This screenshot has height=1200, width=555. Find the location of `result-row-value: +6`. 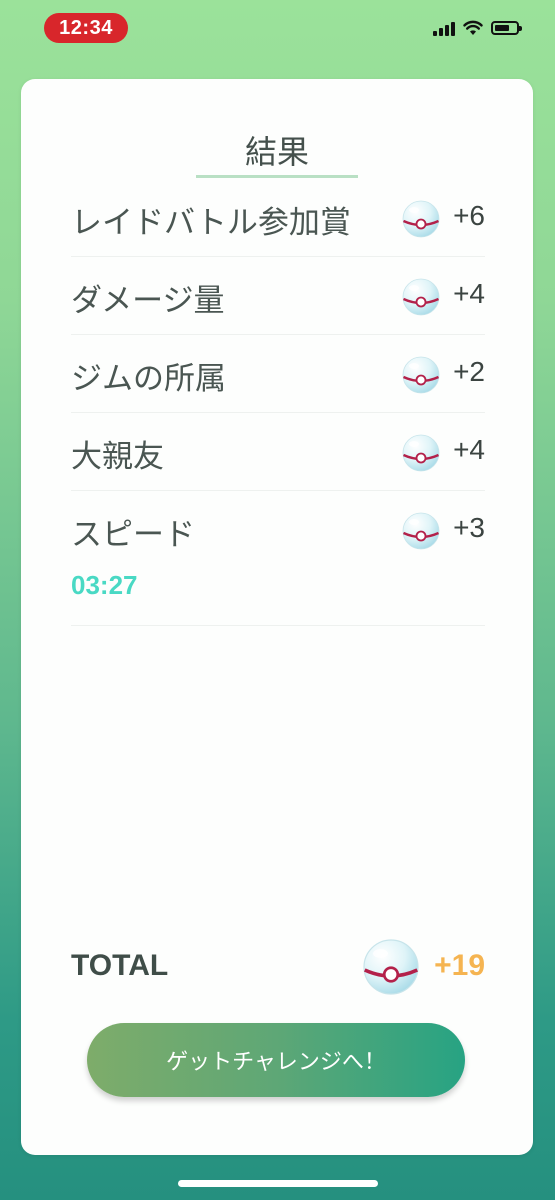

result-row-value: +6 is located at coordinates (469, 215).